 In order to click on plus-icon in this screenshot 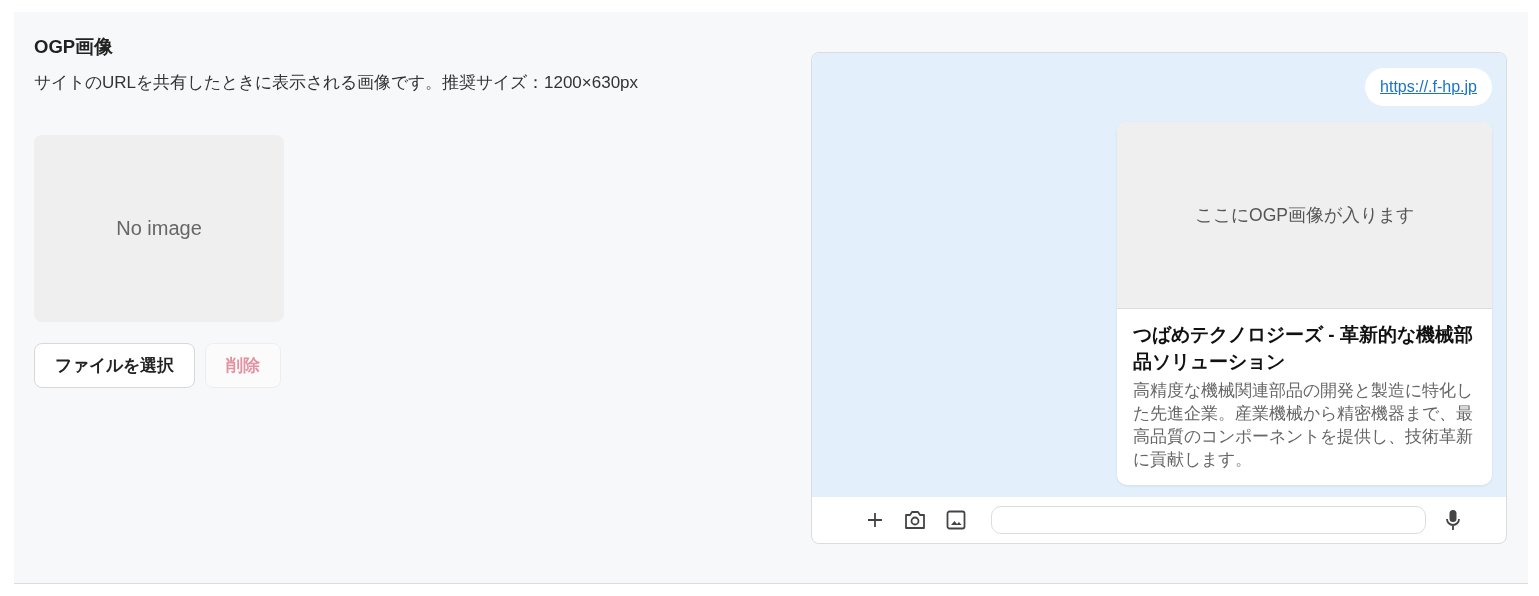, I will do `click(875, 520)`.